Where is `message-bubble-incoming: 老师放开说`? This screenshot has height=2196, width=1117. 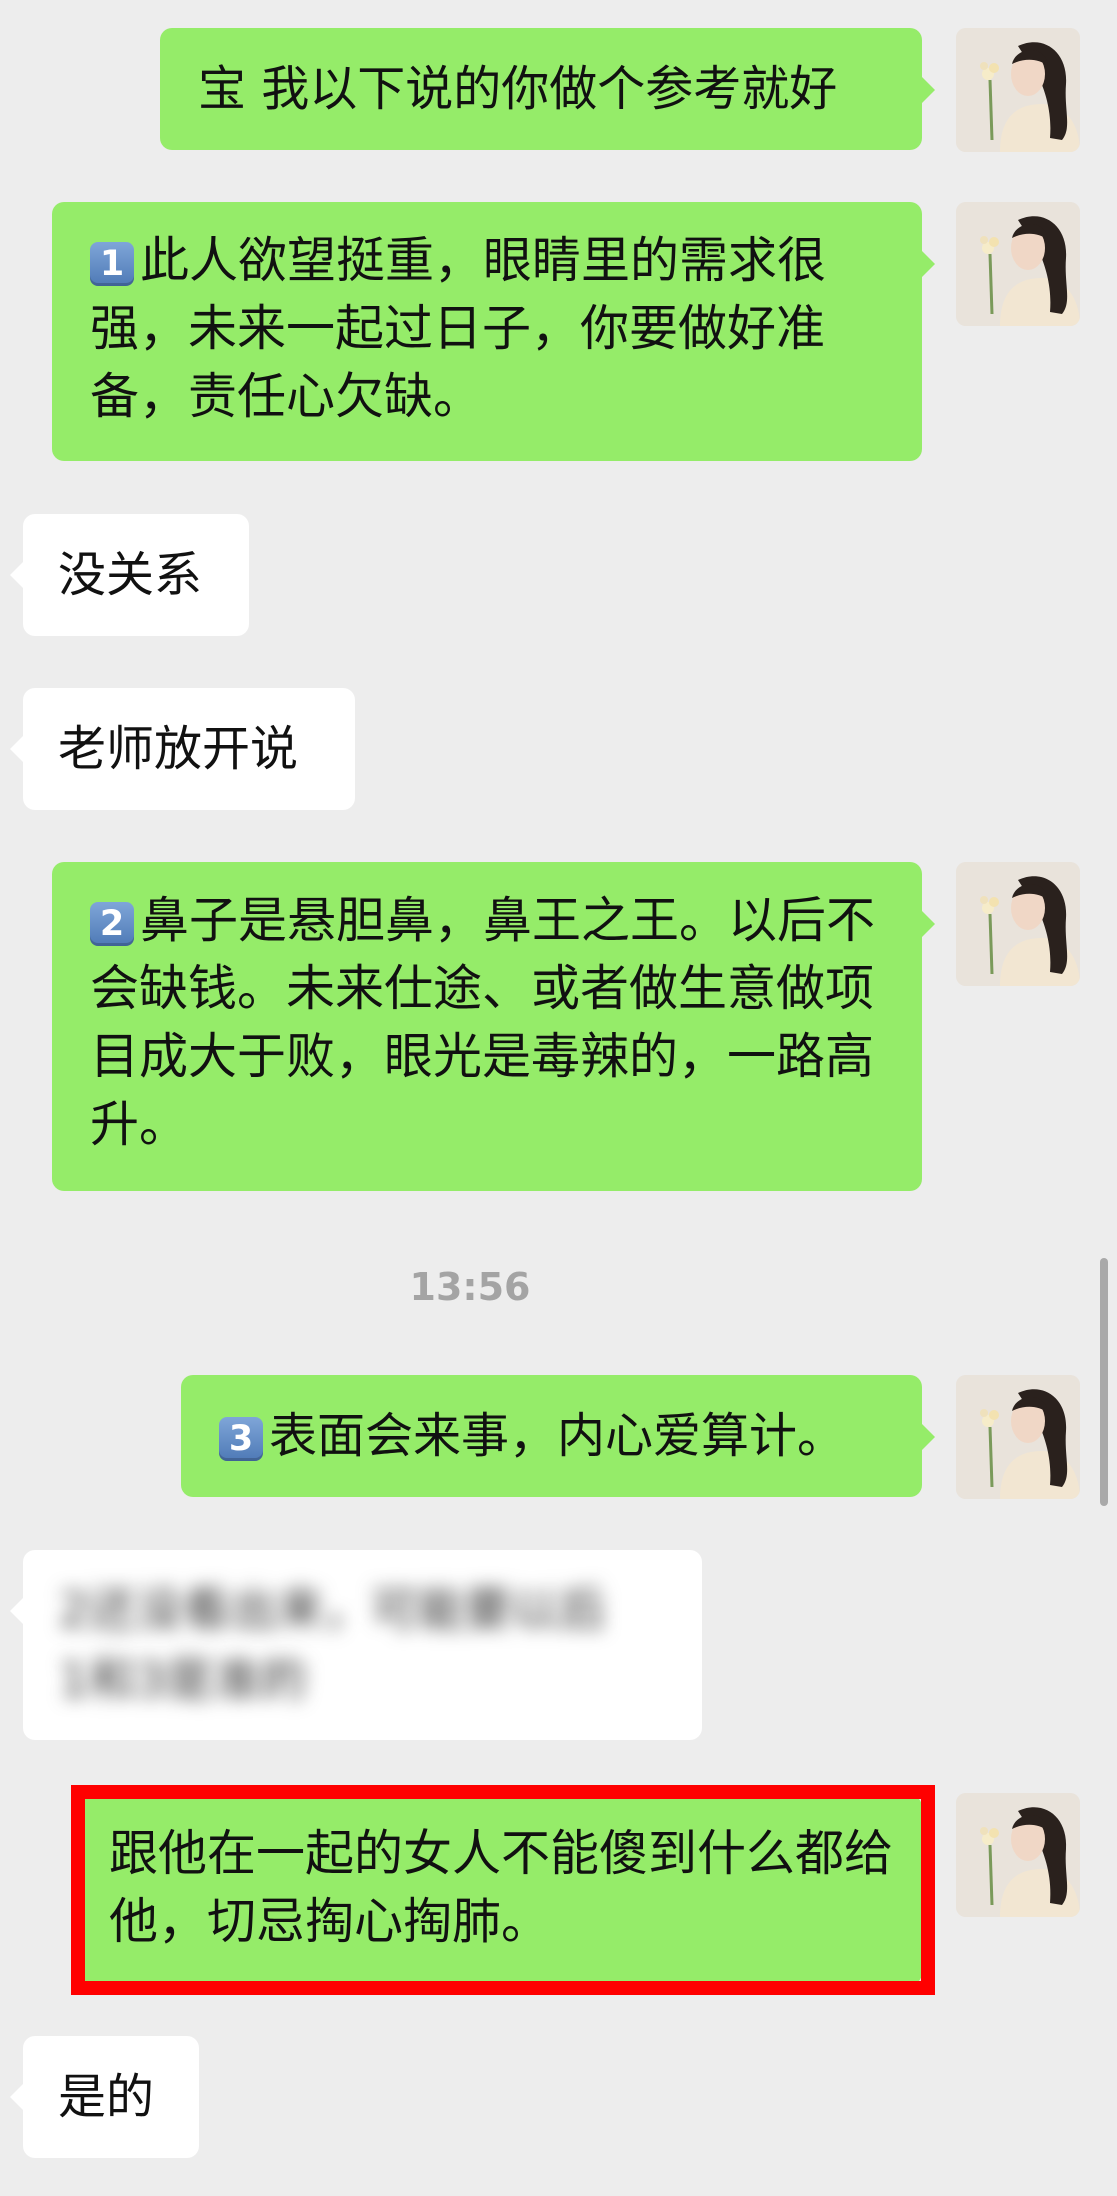 message-bubble-incoming: 老师放开说 is located at coordinates (182, 749).